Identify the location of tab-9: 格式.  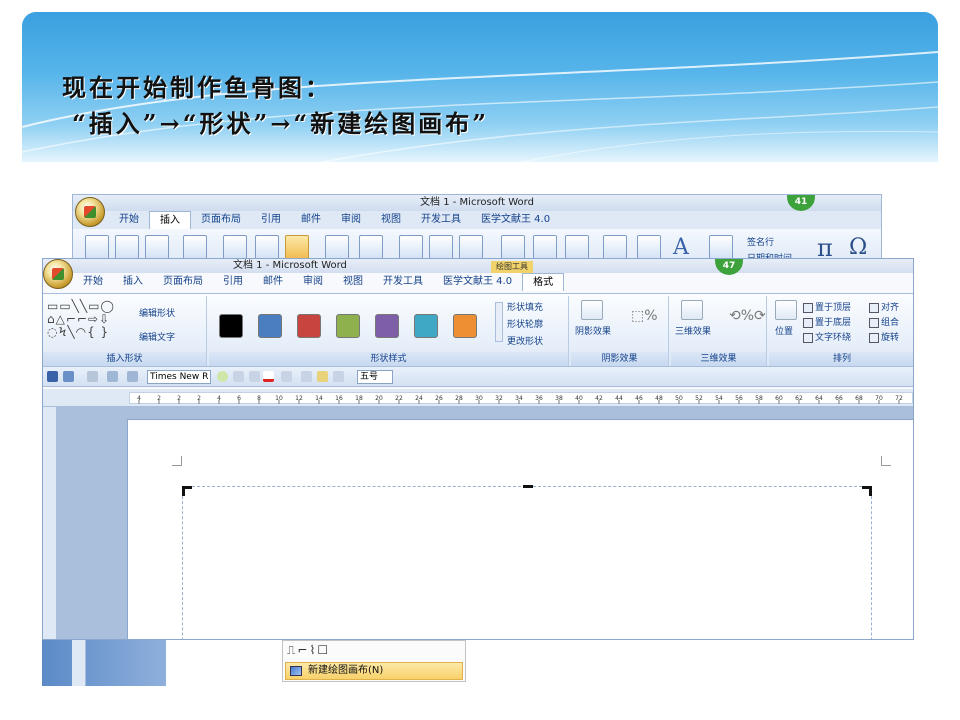
(543, 282).